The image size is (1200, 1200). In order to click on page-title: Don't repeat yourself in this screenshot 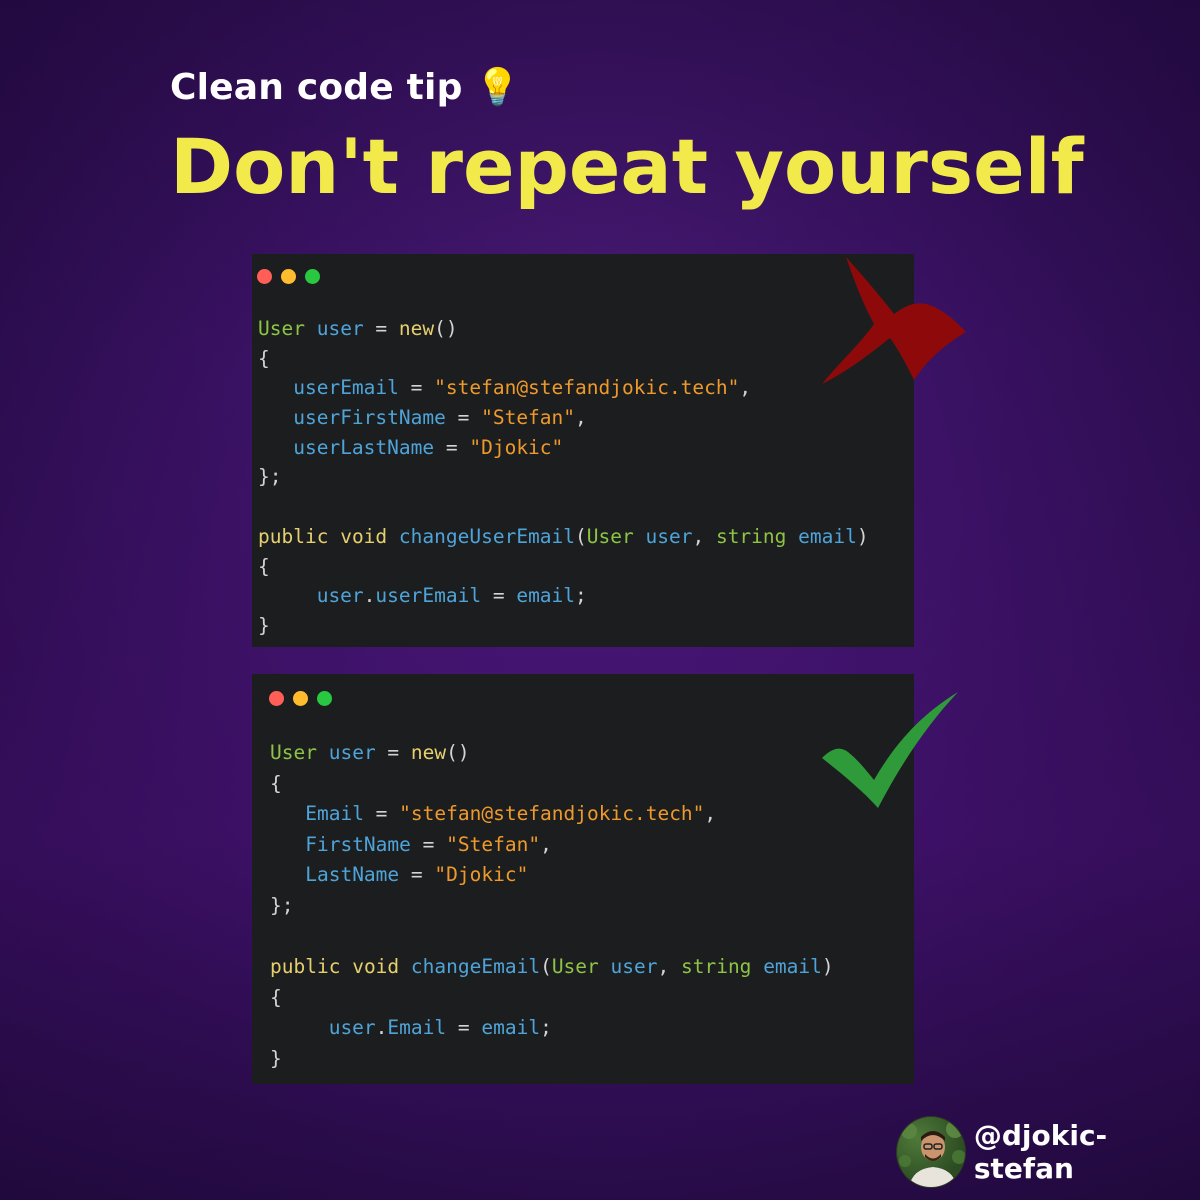, I will do `click(627, 166)`.